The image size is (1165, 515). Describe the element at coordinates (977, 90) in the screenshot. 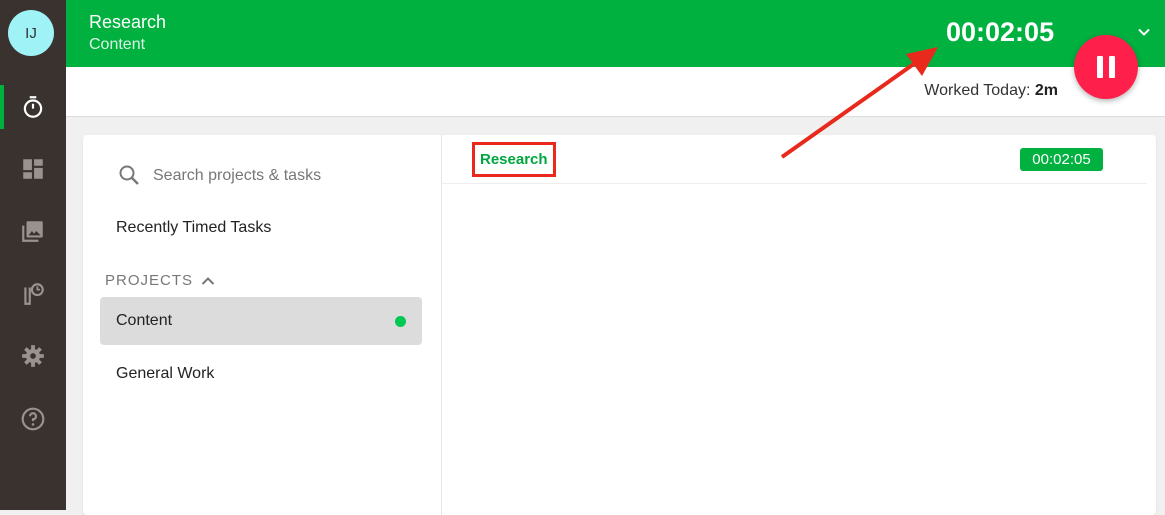

I see `worked-today-label: Worked Today:` at that location.